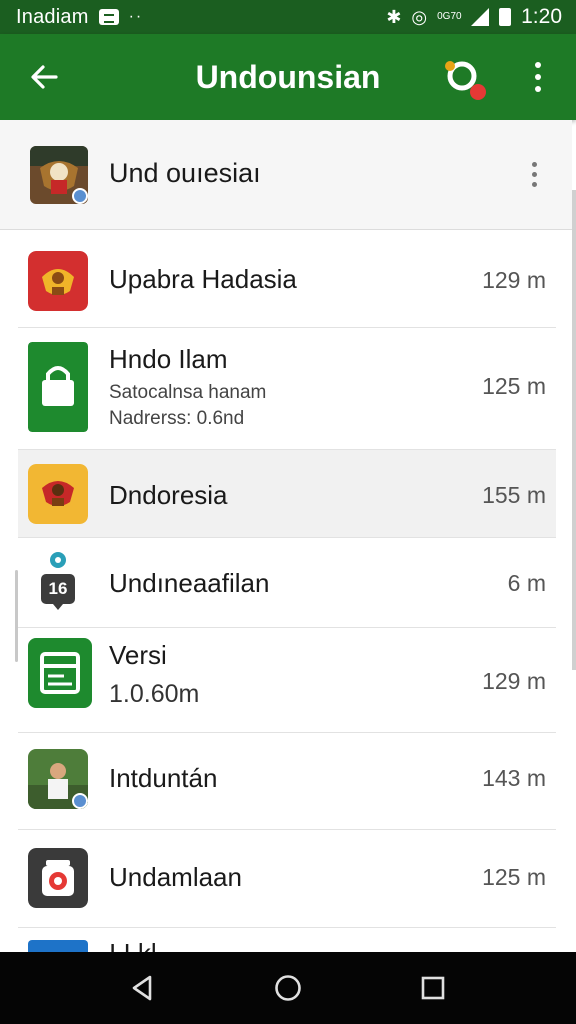  Describe the element at coordinates (287, 494) in the screenshot. I see `list-item: Dndoresia 155 m` at that location.